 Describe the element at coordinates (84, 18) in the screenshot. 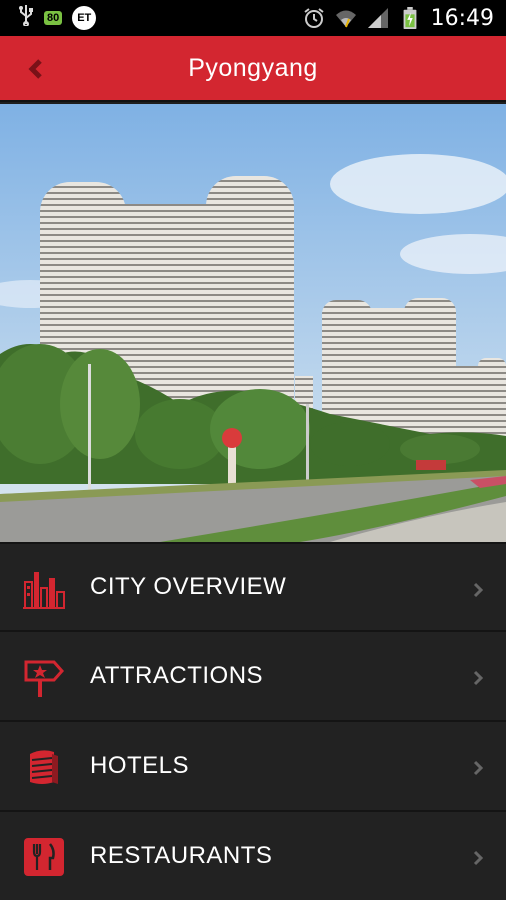

I see `carrier-badge: ET` at that location.